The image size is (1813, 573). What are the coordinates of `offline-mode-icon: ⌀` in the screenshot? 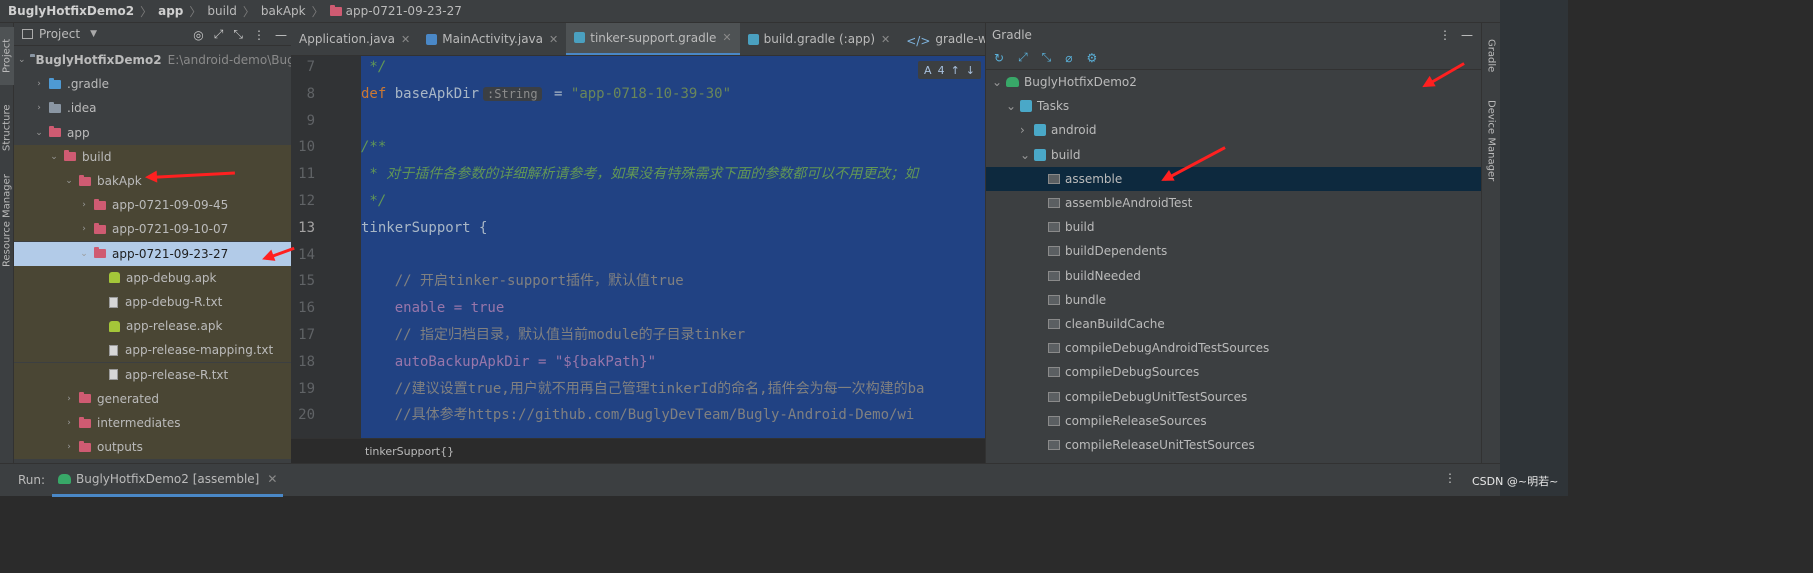 It's located at (1068, 58).